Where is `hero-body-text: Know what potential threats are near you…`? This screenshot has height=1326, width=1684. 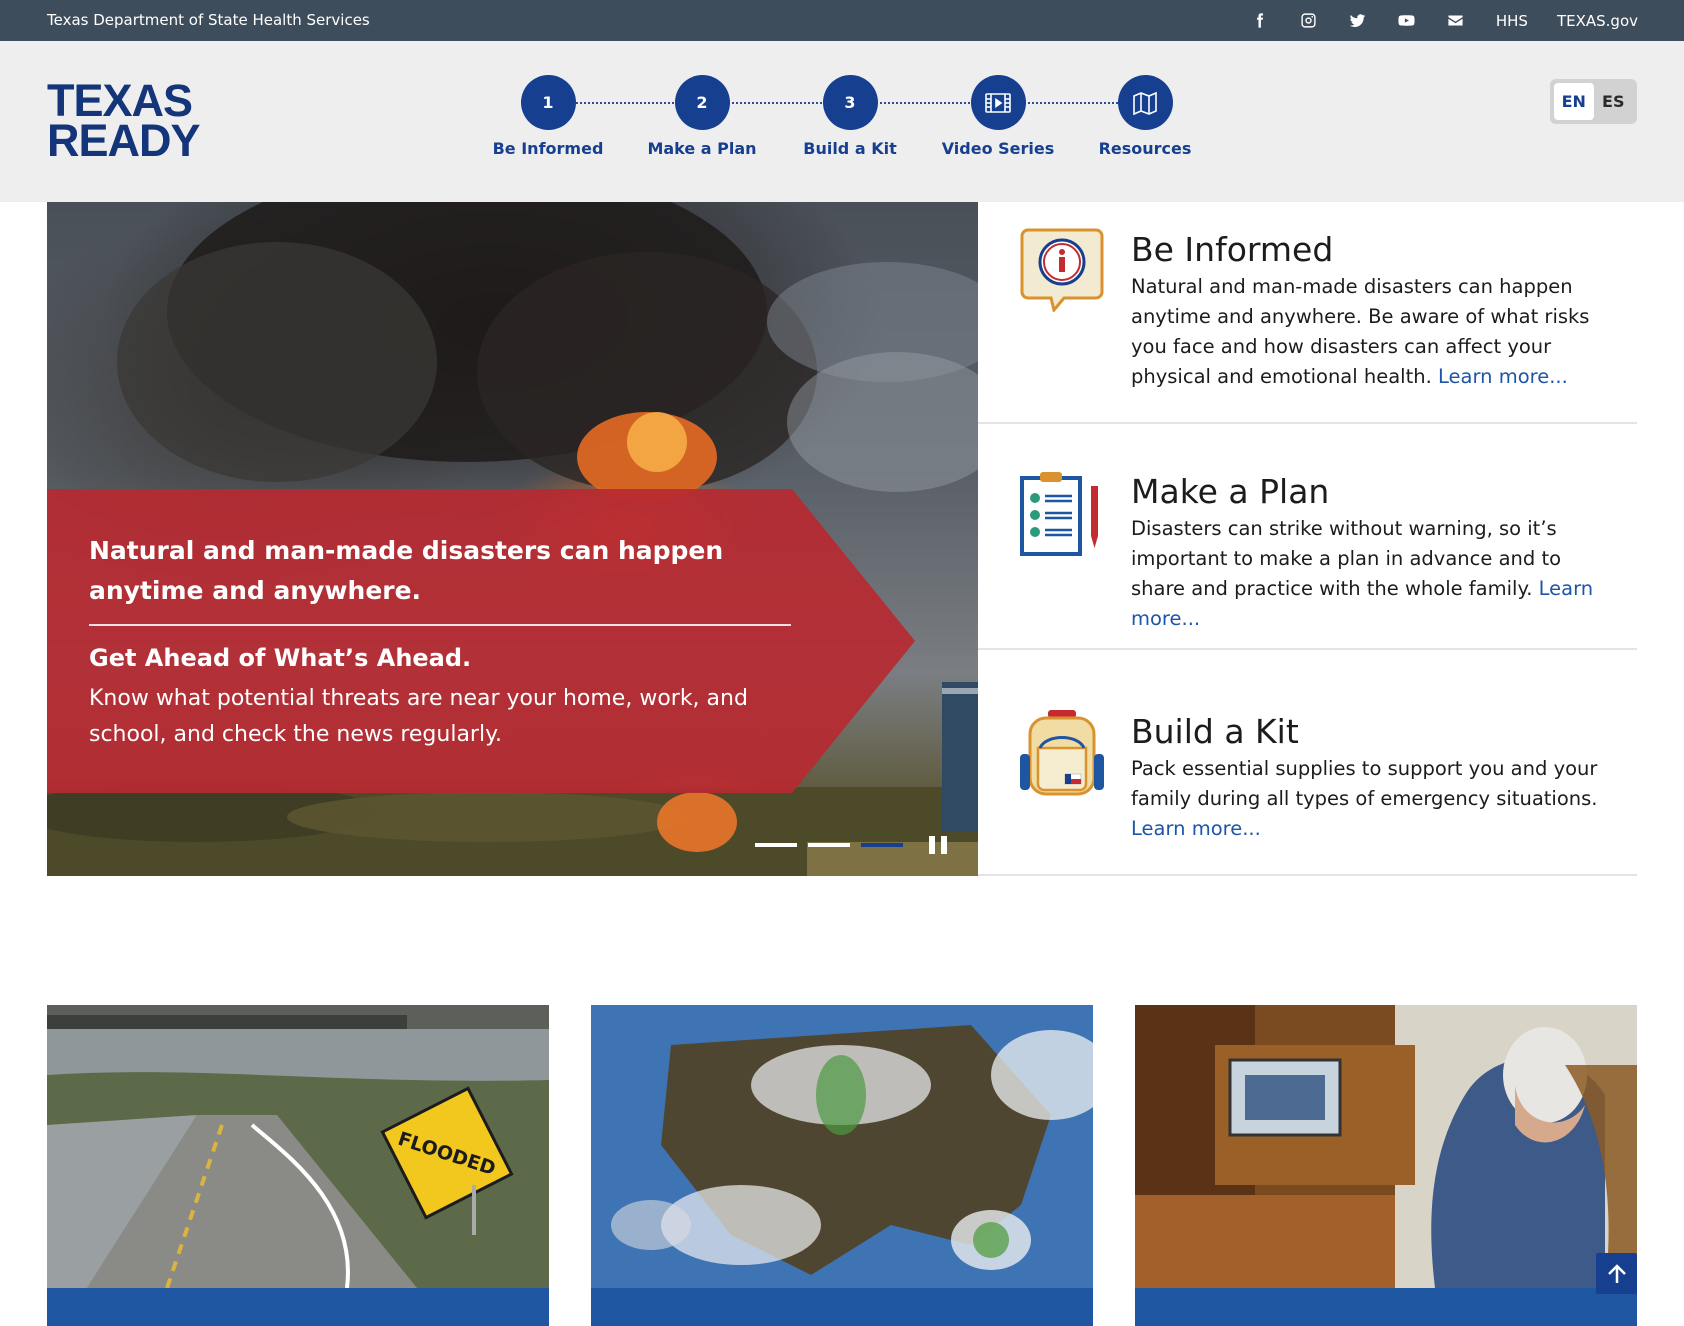
hero-body-text: Know what potential threats are near you… is located at coordinates (418, 716).